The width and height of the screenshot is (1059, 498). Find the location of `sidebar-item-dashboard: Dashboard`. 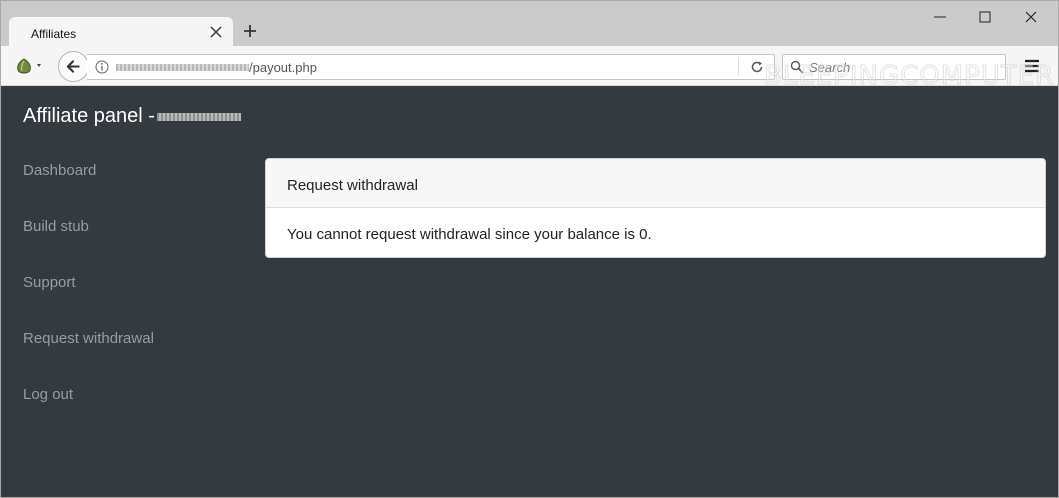

sidebar-item-dashboard: Dashboard is located at coordinates (88, 190).